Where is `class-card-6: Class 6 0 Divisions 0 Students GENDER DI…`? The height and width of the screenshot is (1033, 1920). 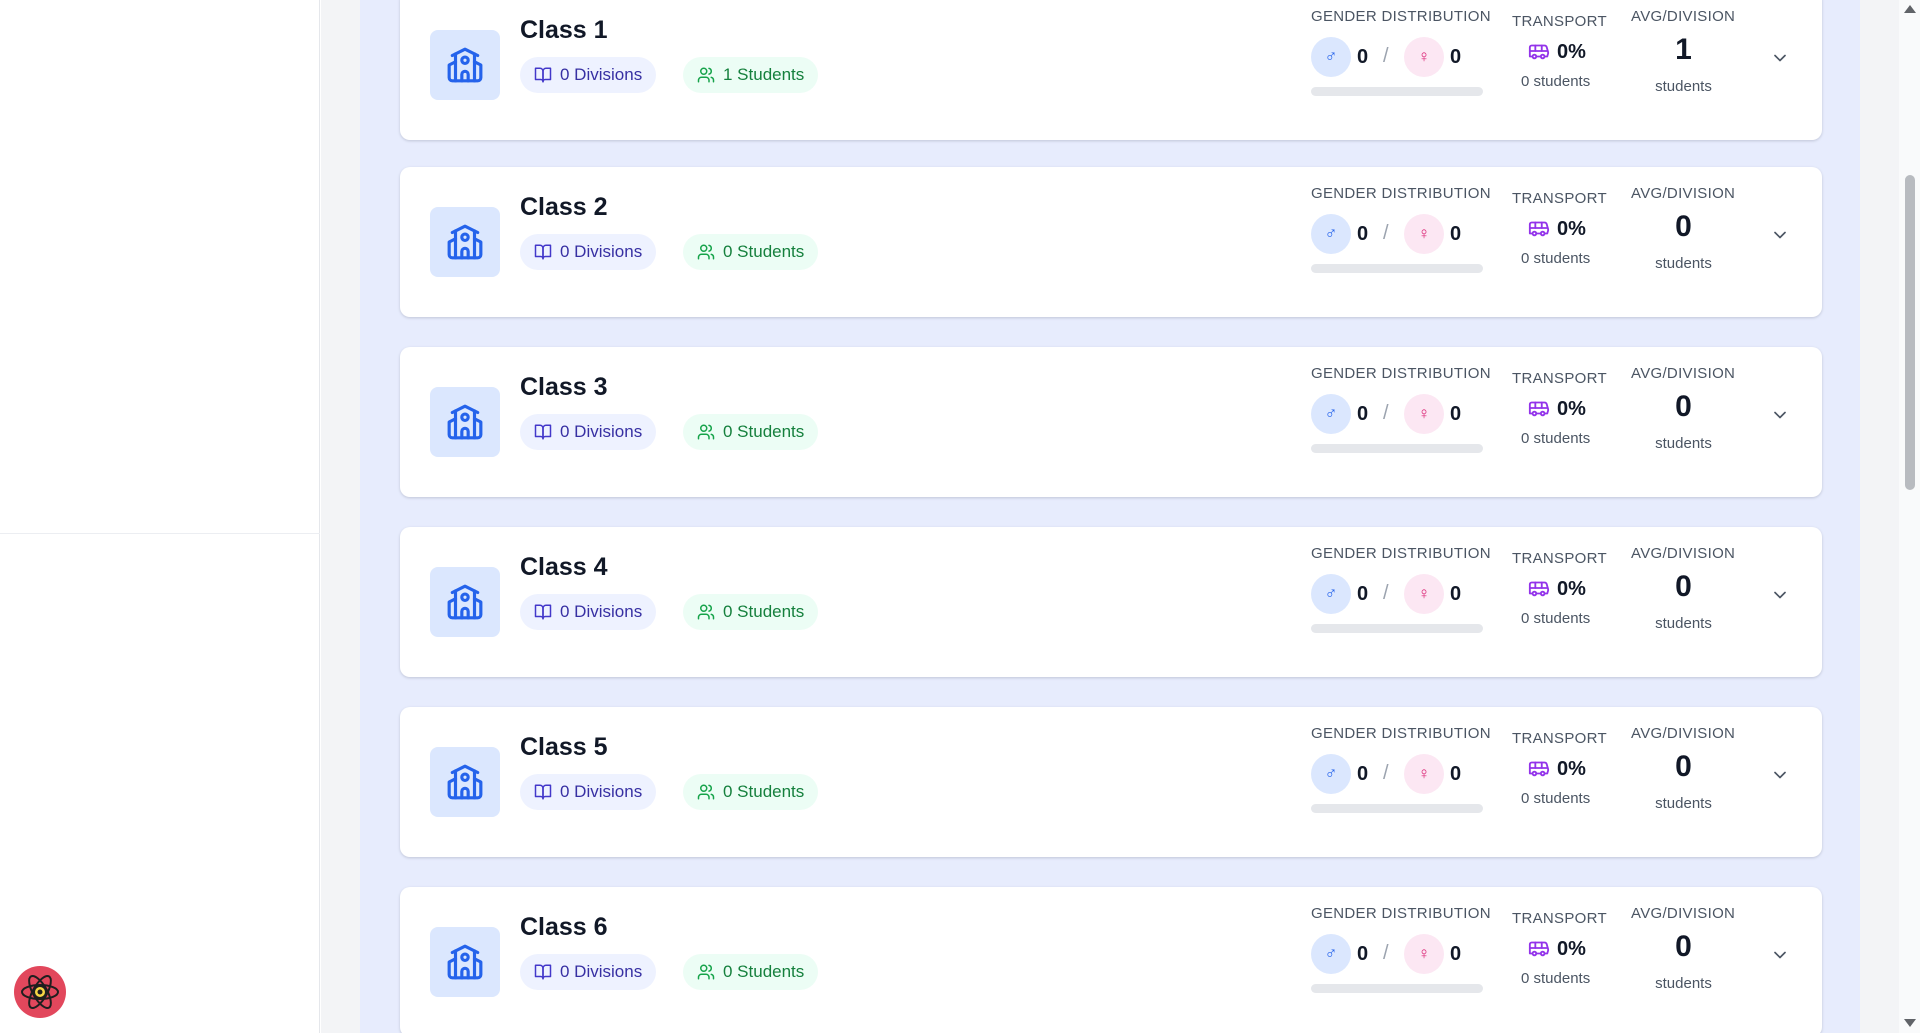 class-card-6: Class 6 0 Divisions 0 Students GENDER DI… is located at coordinates (1111, 960).